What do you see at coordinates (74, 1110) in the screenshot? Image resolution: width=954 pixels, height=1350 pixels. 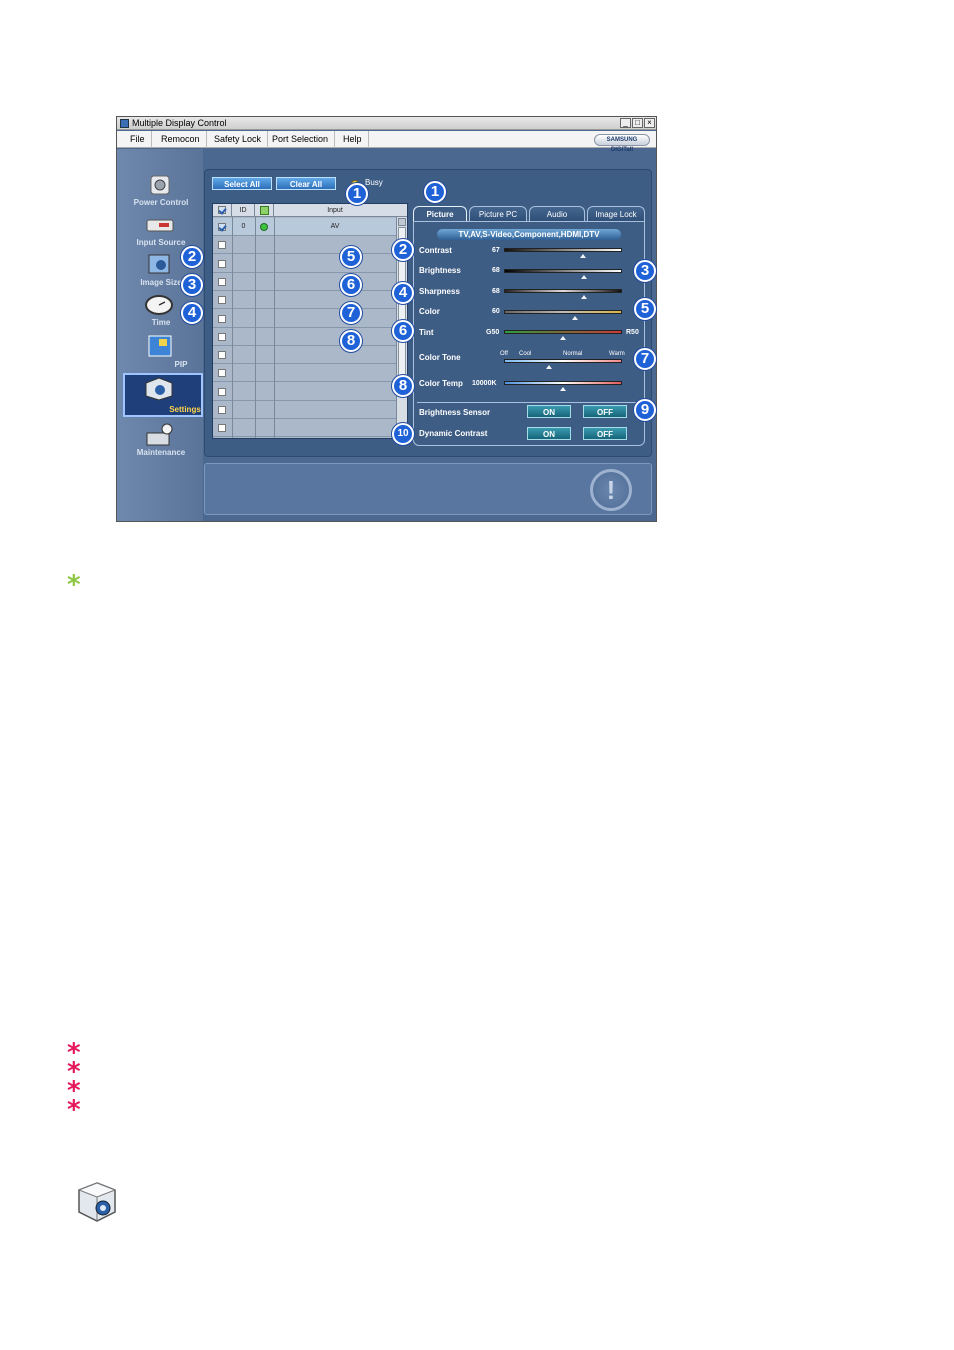 I see `note-asterisk: *` at bounding box center [74, 1110].